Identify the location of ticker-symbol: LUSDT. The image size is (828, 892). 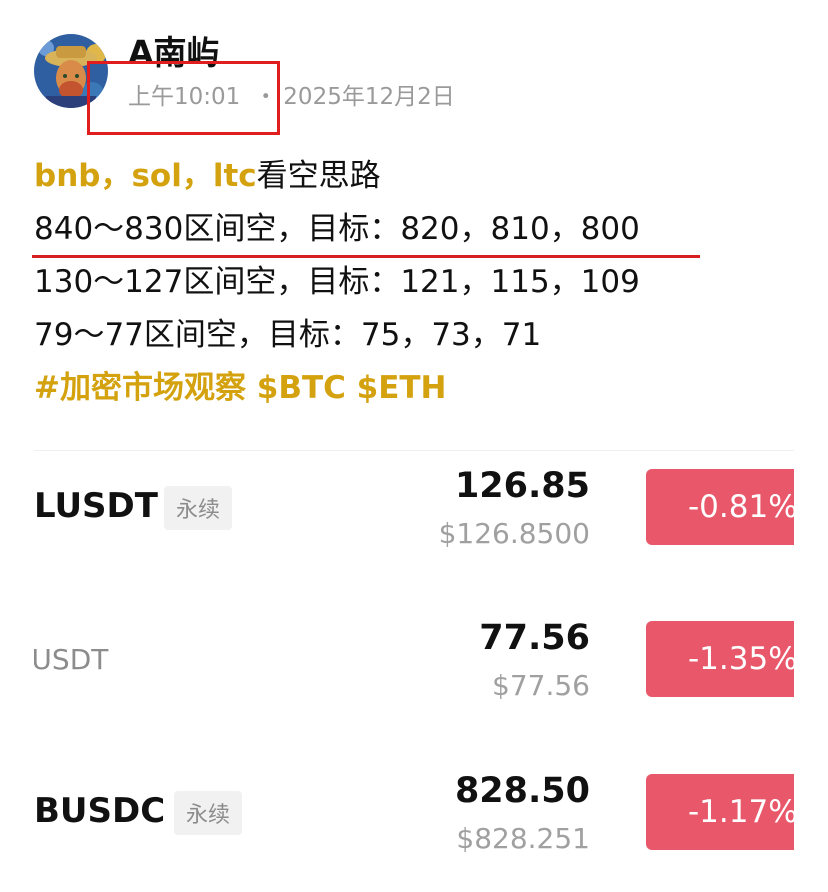
(96, 506).